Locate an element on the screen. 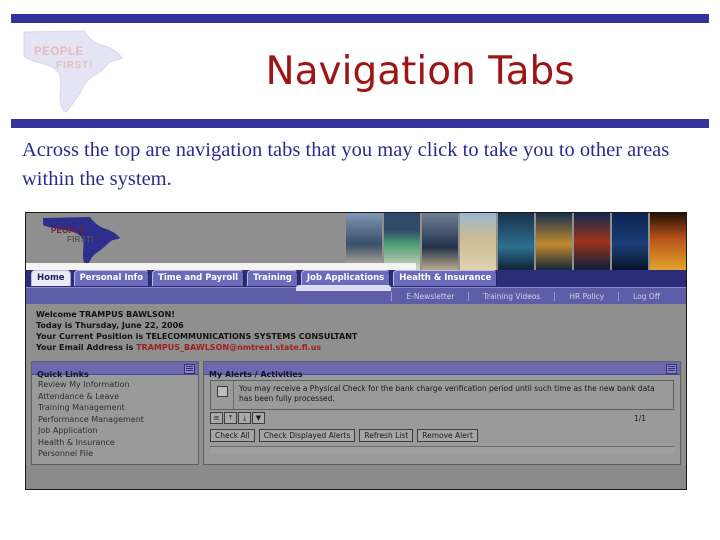  app-logo-wordmark: PEOPLE FIRST! is located at coordinates (72, 235).